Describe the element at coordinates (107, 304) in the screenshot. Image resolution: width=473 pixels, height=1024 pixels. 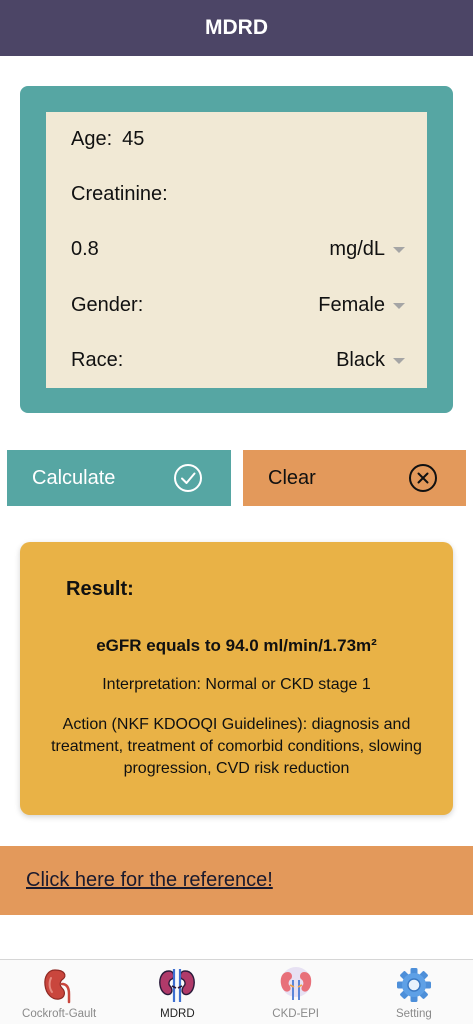
I see `gender-label: Gender:` at that location.